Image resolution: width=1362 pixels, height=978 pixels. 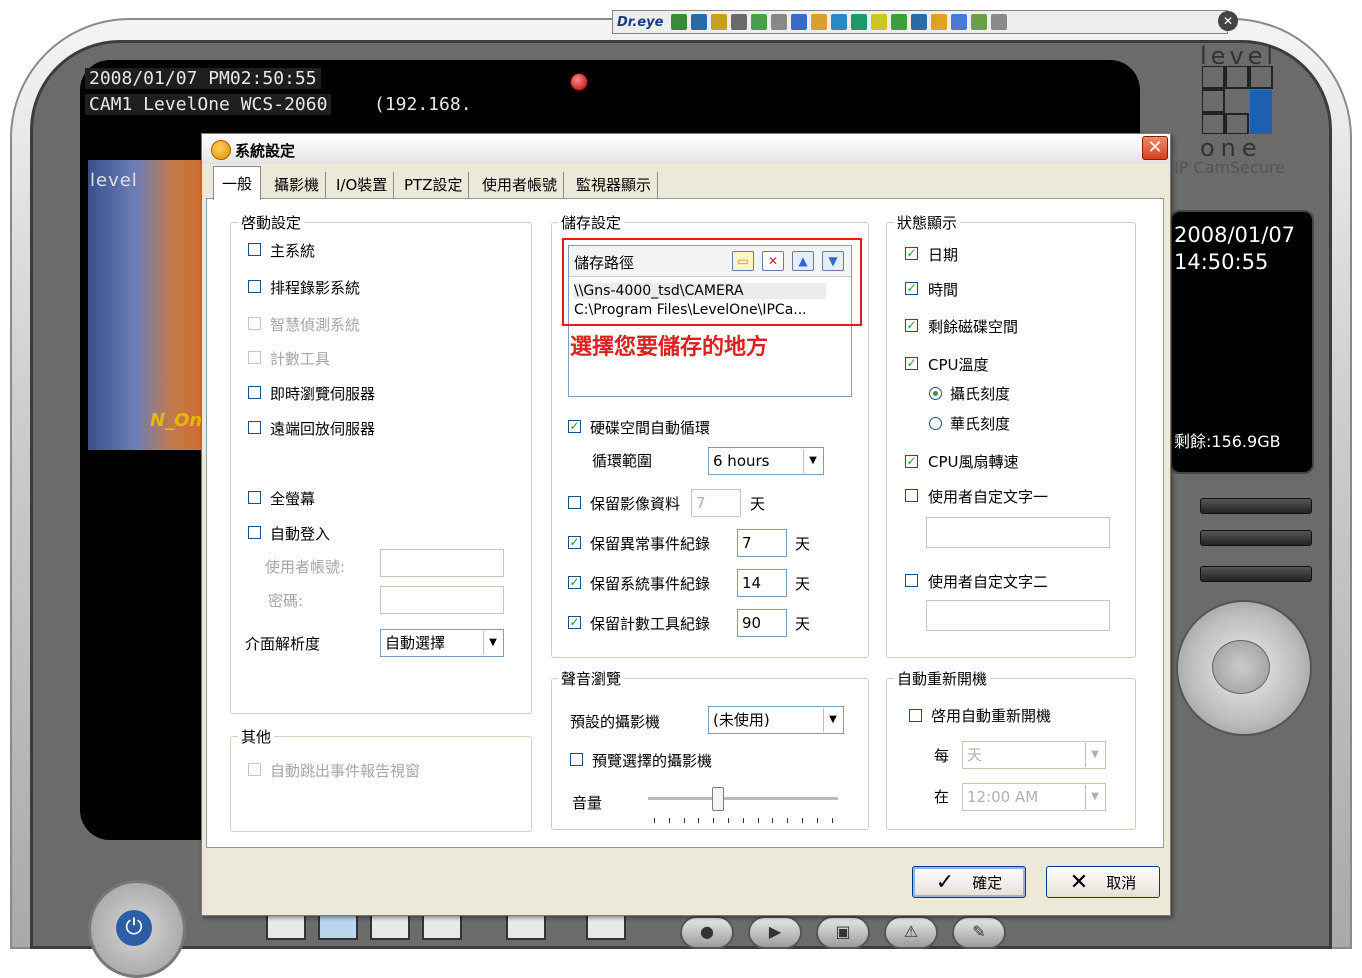 I want to click on toolbar-bookmark-icon, so click(x=939, y=22).